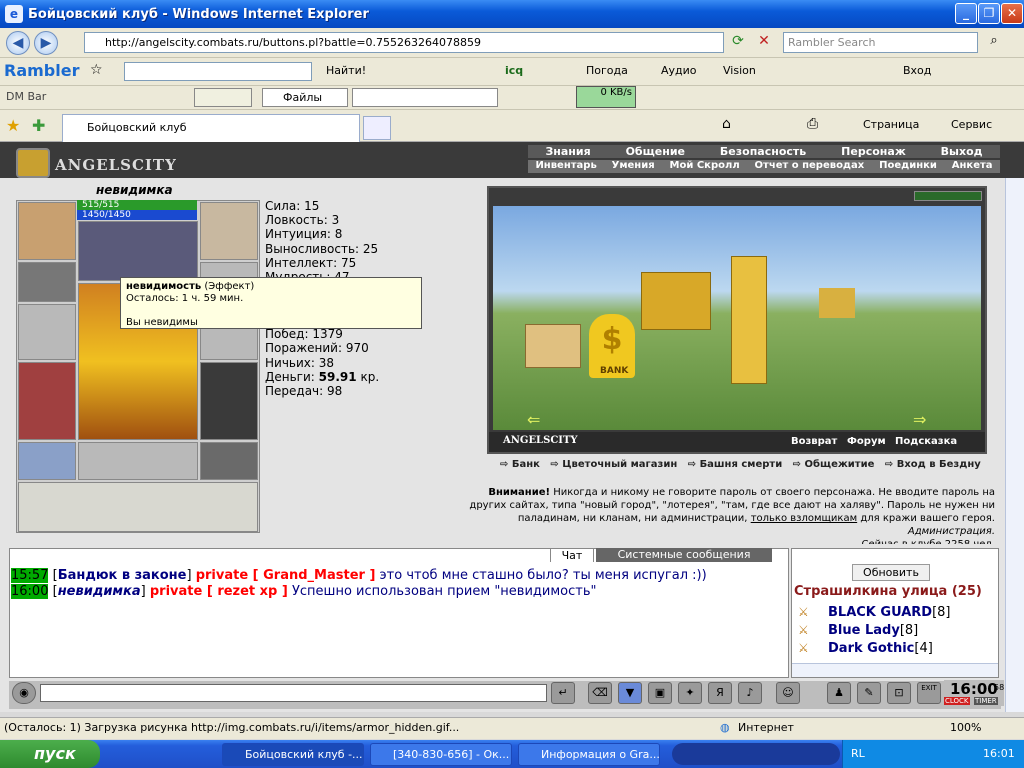  What do you see at coordinates (96, 70) in the screenshot?
I see `star-icon: ☆` at bounding box center [96, 70].